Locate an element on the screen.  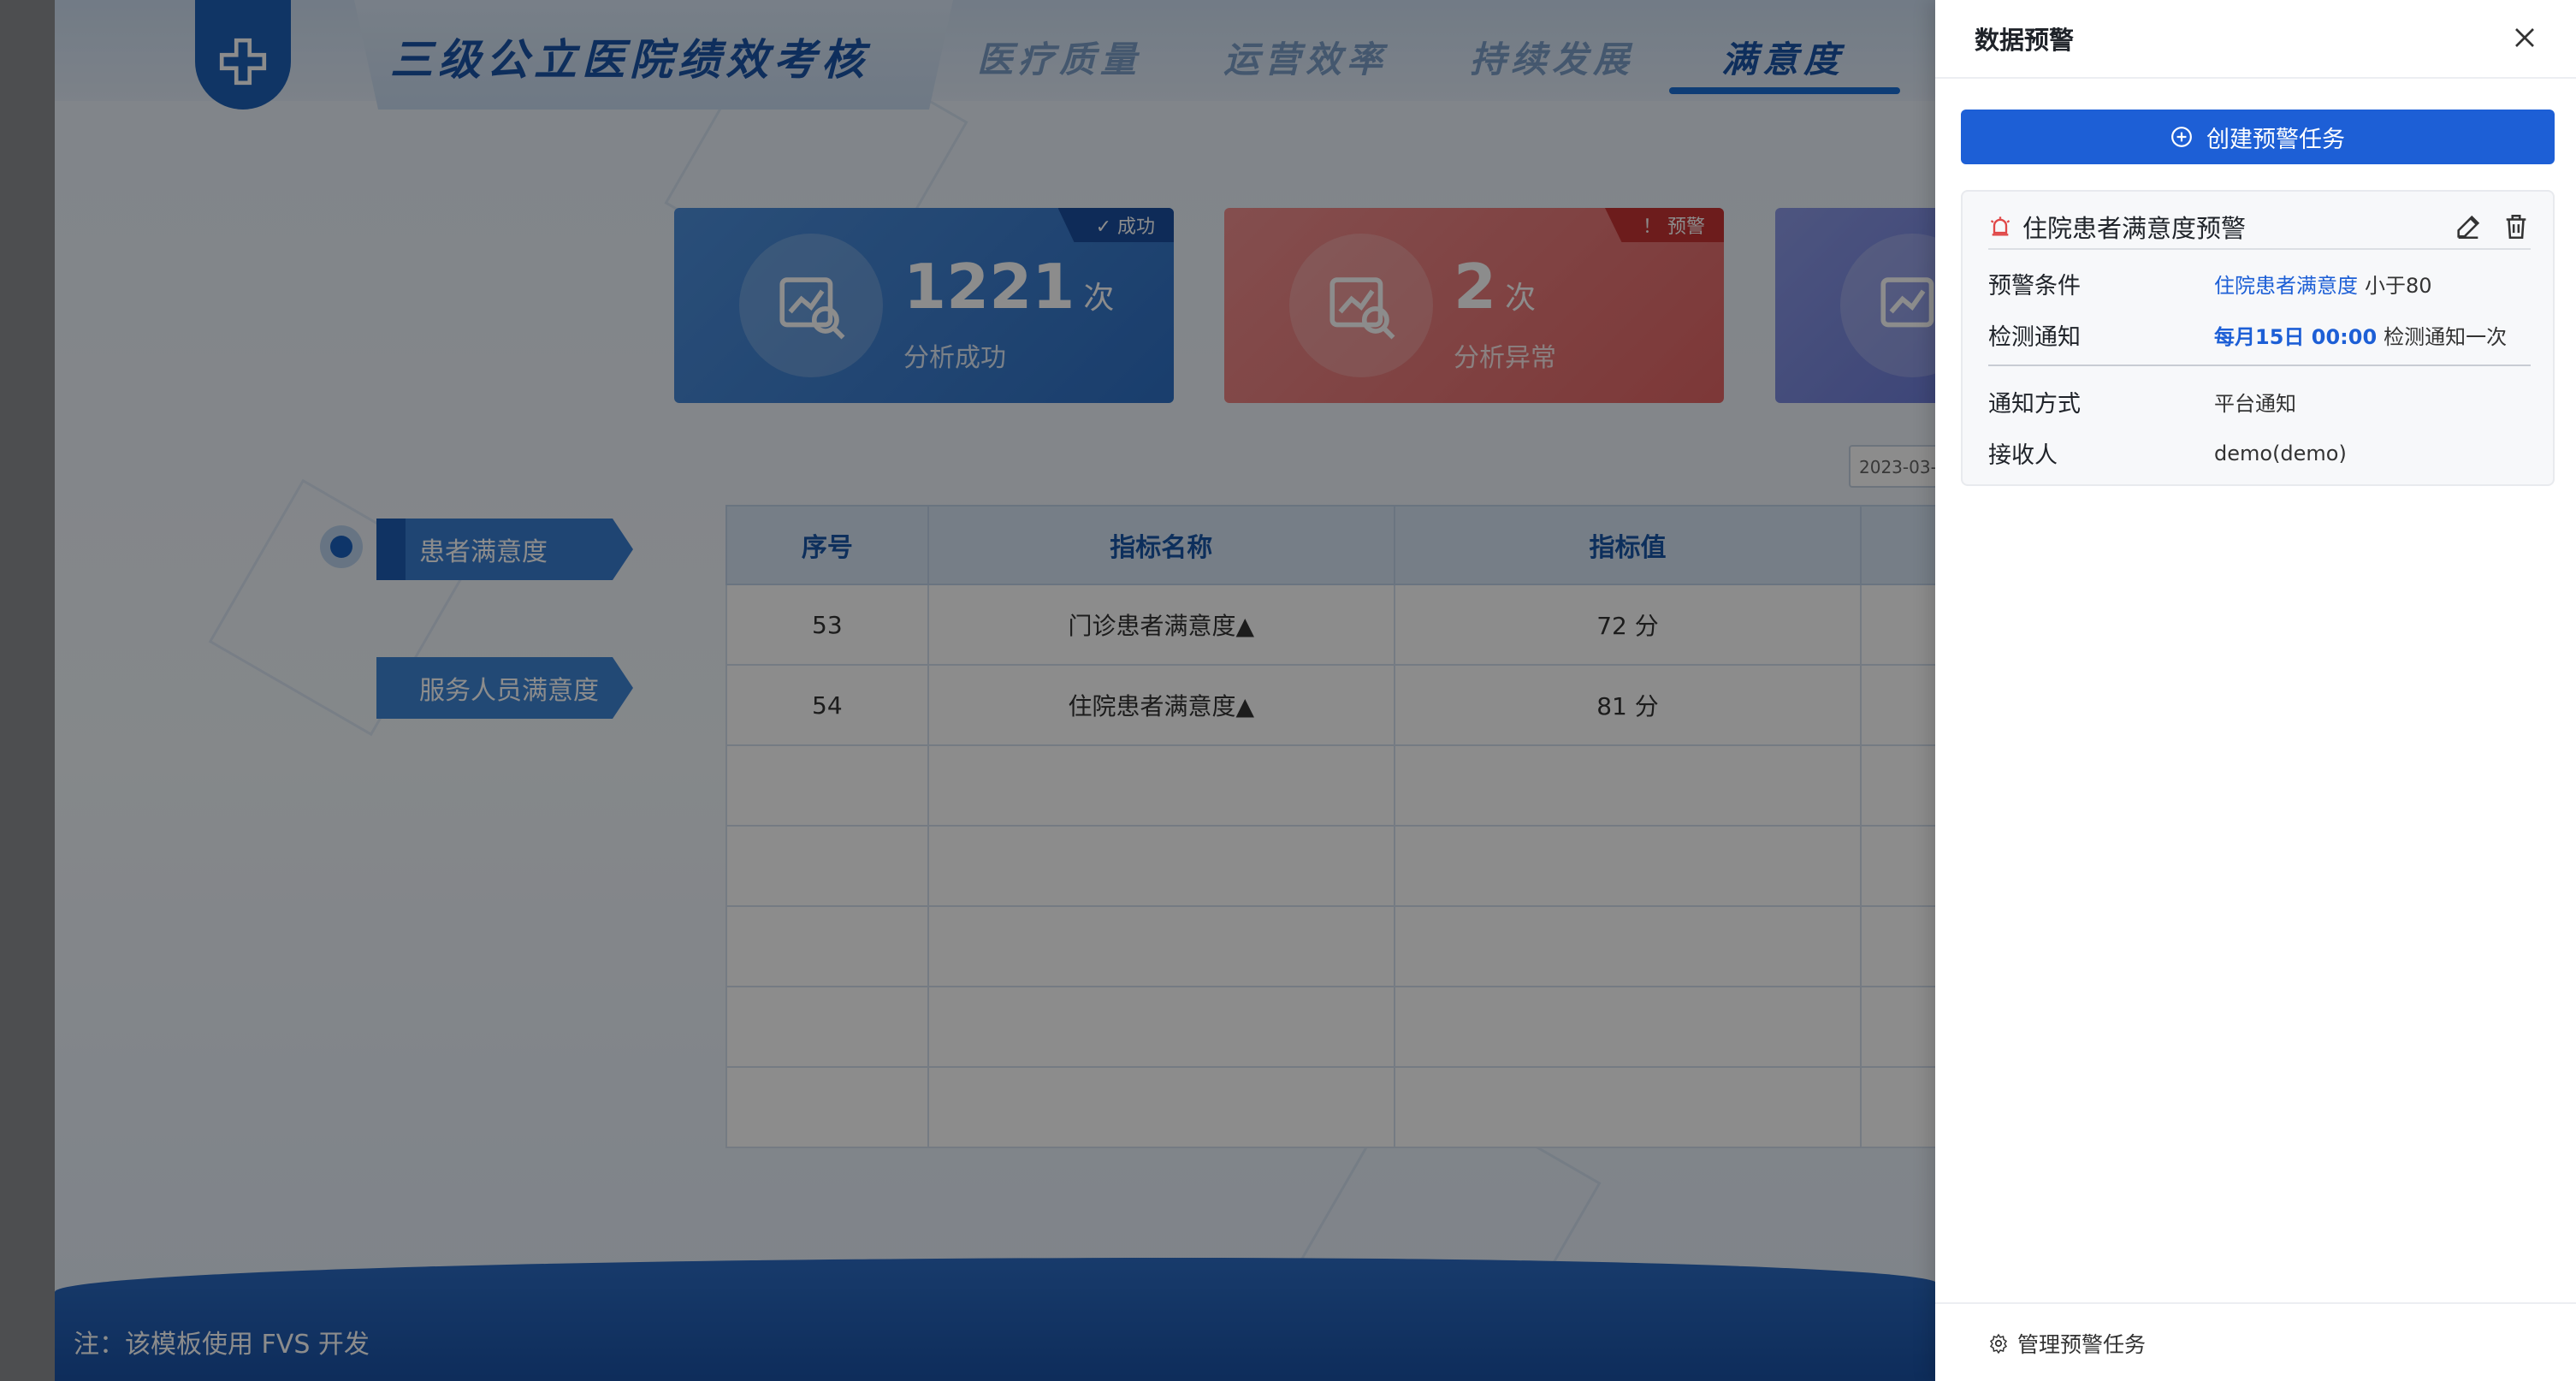
condition-rule: 小于80 is located at coordinates (2398, 286).